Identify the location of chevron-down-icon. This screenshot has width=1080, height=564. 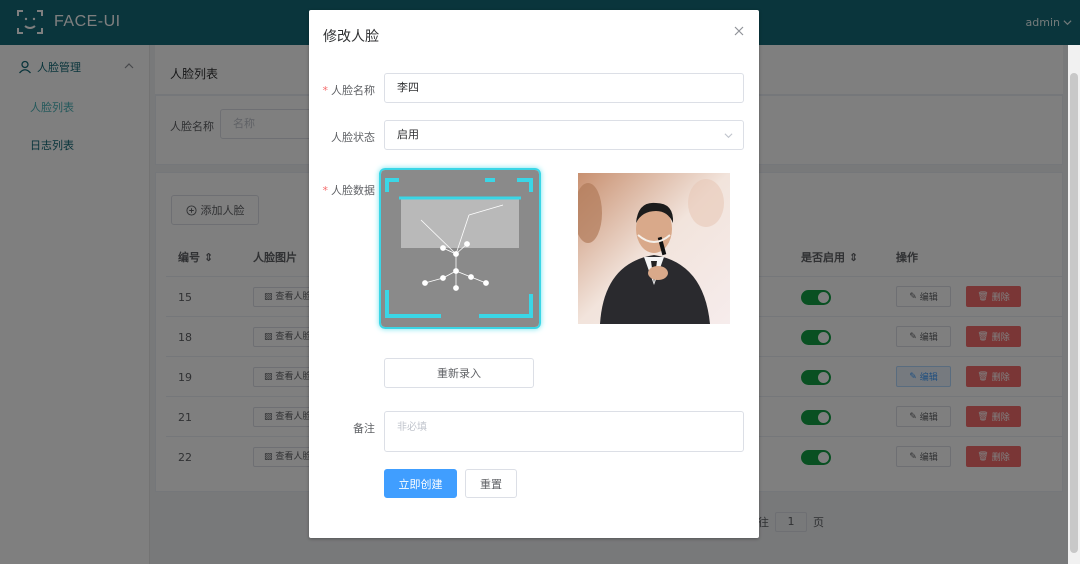
(728, 136).